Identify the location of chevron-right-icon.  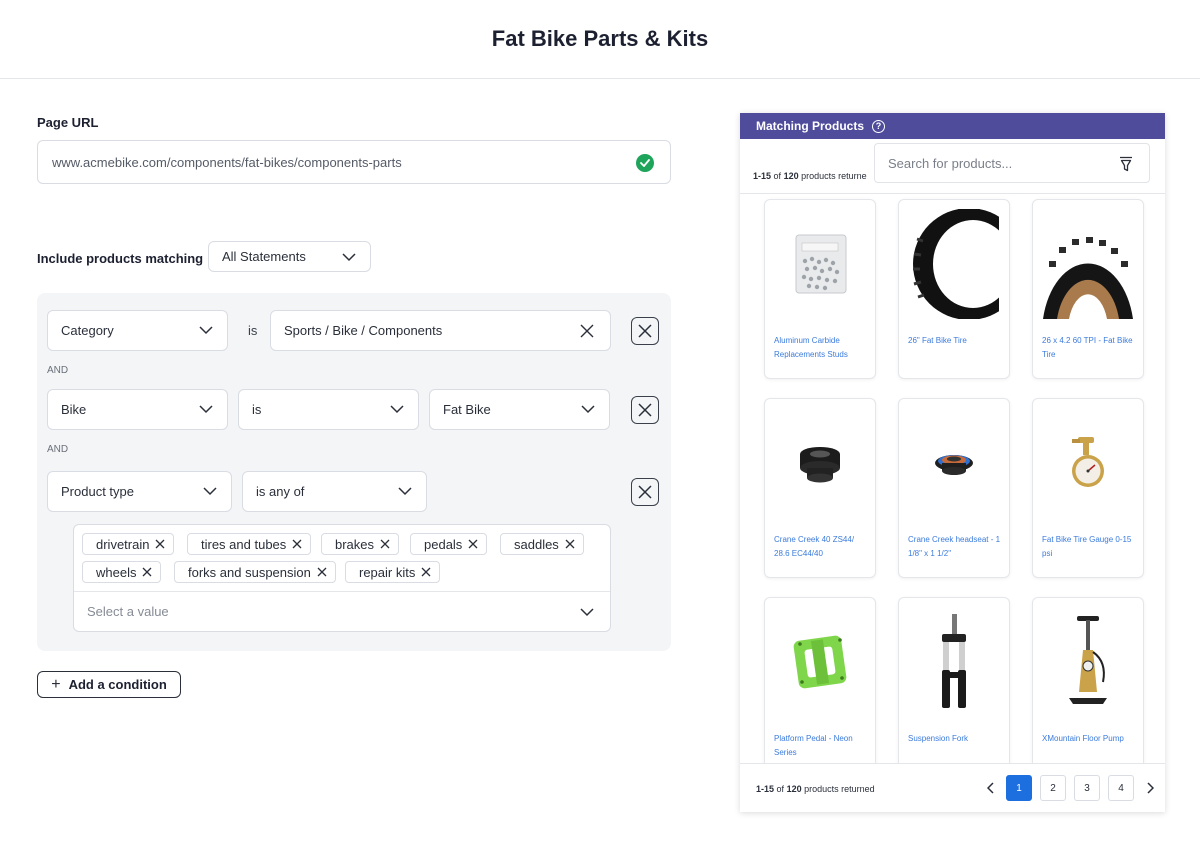
(1150, 788).